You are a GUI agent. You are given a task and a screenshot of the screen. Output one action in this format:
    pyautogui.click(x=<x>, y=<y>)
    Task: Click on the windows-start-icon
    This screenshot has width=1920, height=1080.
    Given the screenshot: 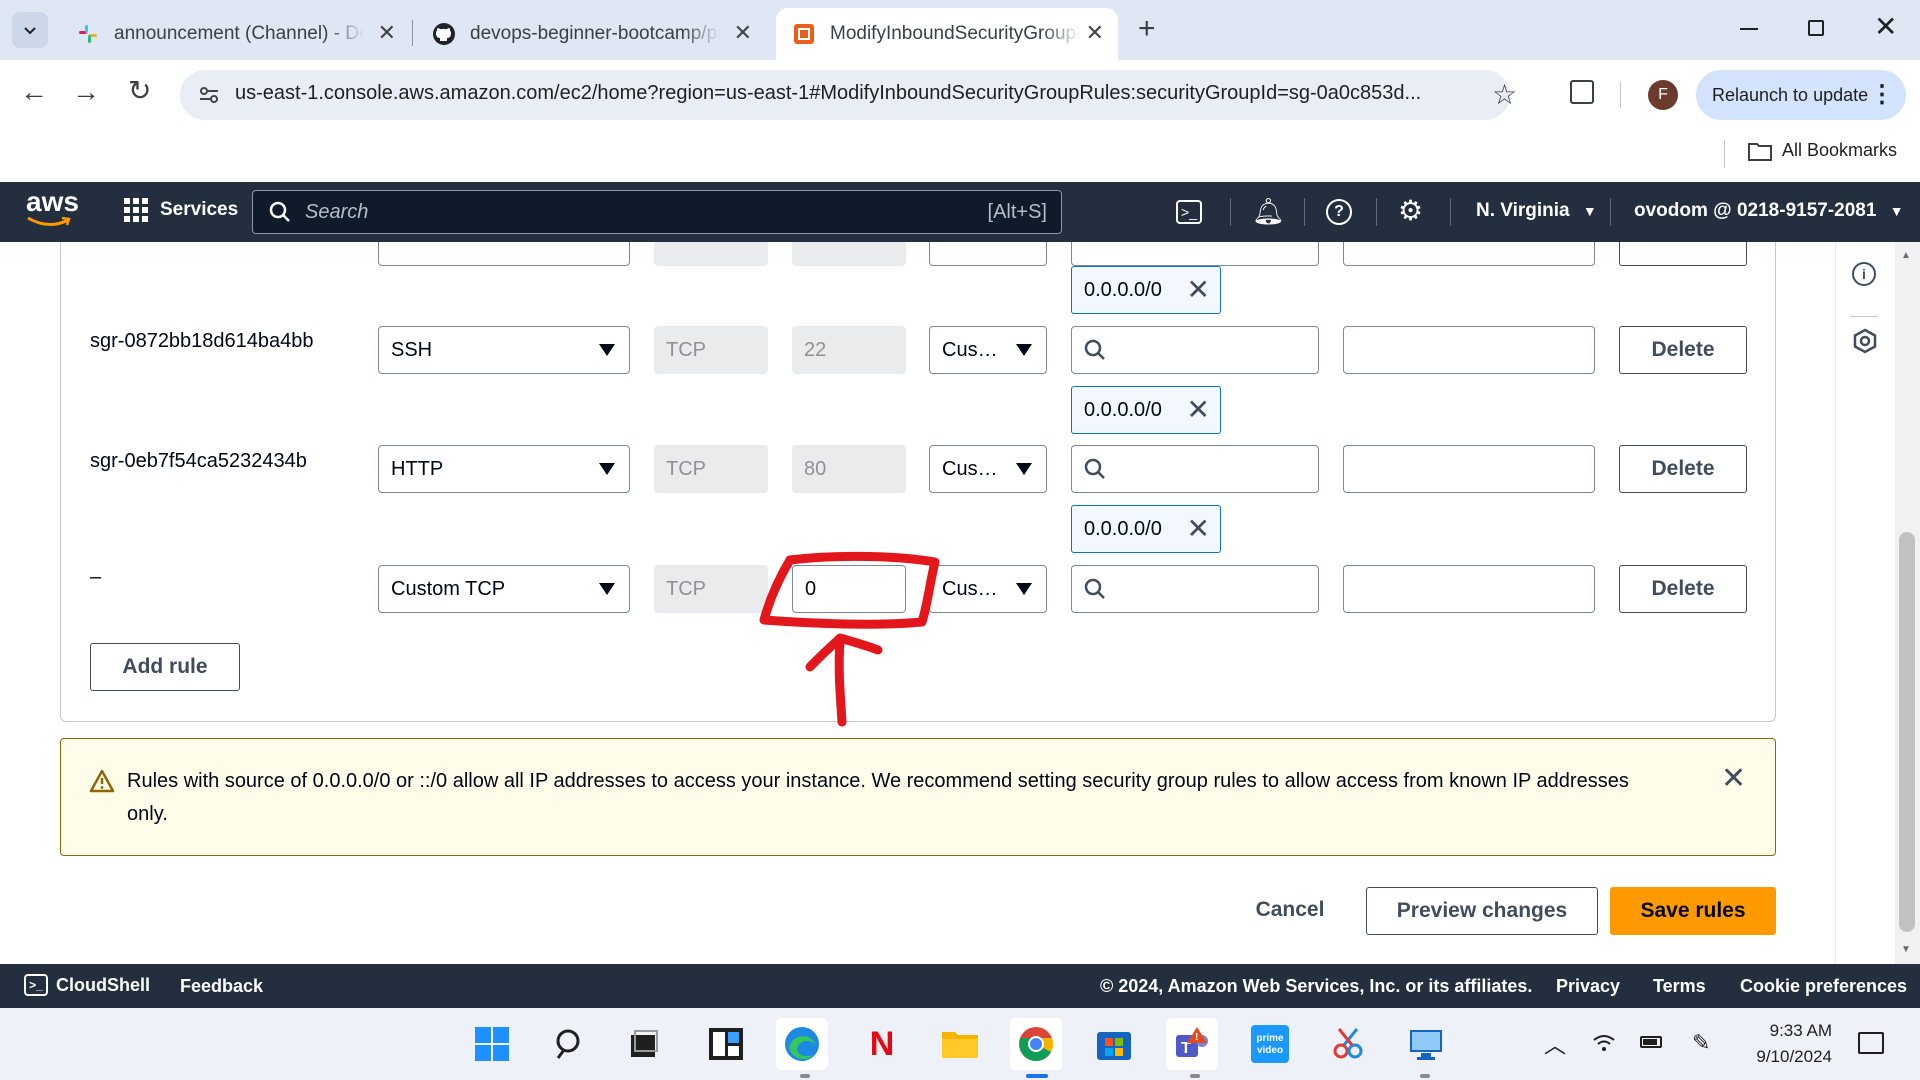 What is the action you would take?
    pyautogui.click(x=492, y=1044)
    